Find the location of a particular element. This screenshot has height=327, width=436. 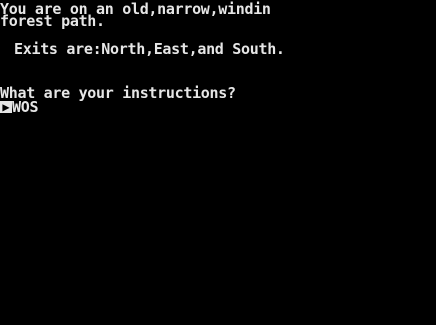

exits-text: Exits are:North,East,and South. is located at coordinates (149, 49).